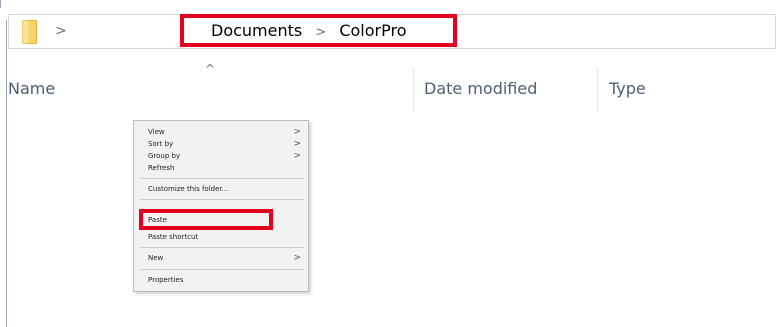  Describe the element at coordinates (228, 132) in the screenshot. I see `menu-item-view: View >` at that location.